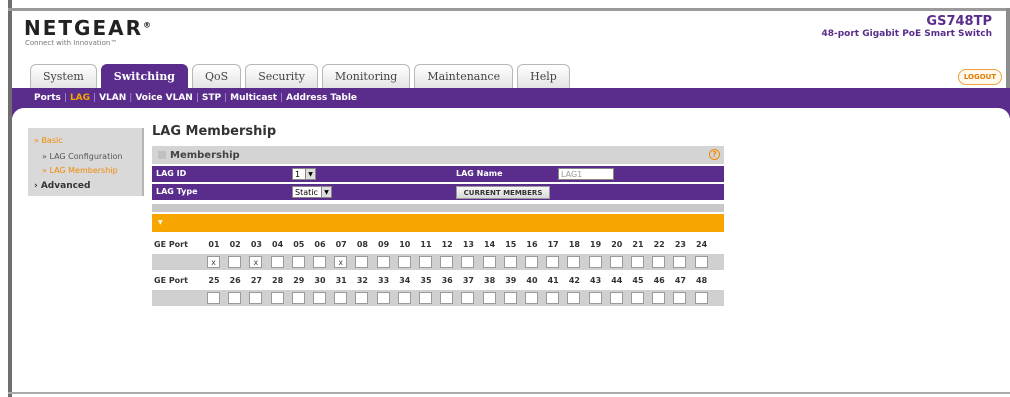 This screenshot has width=1010, height=397. Describe the element at coordinates (438, 174) in the screenshot. I see `lag-id-row: LAG ID 1 ▼ LAG Name LAG1` at that location.